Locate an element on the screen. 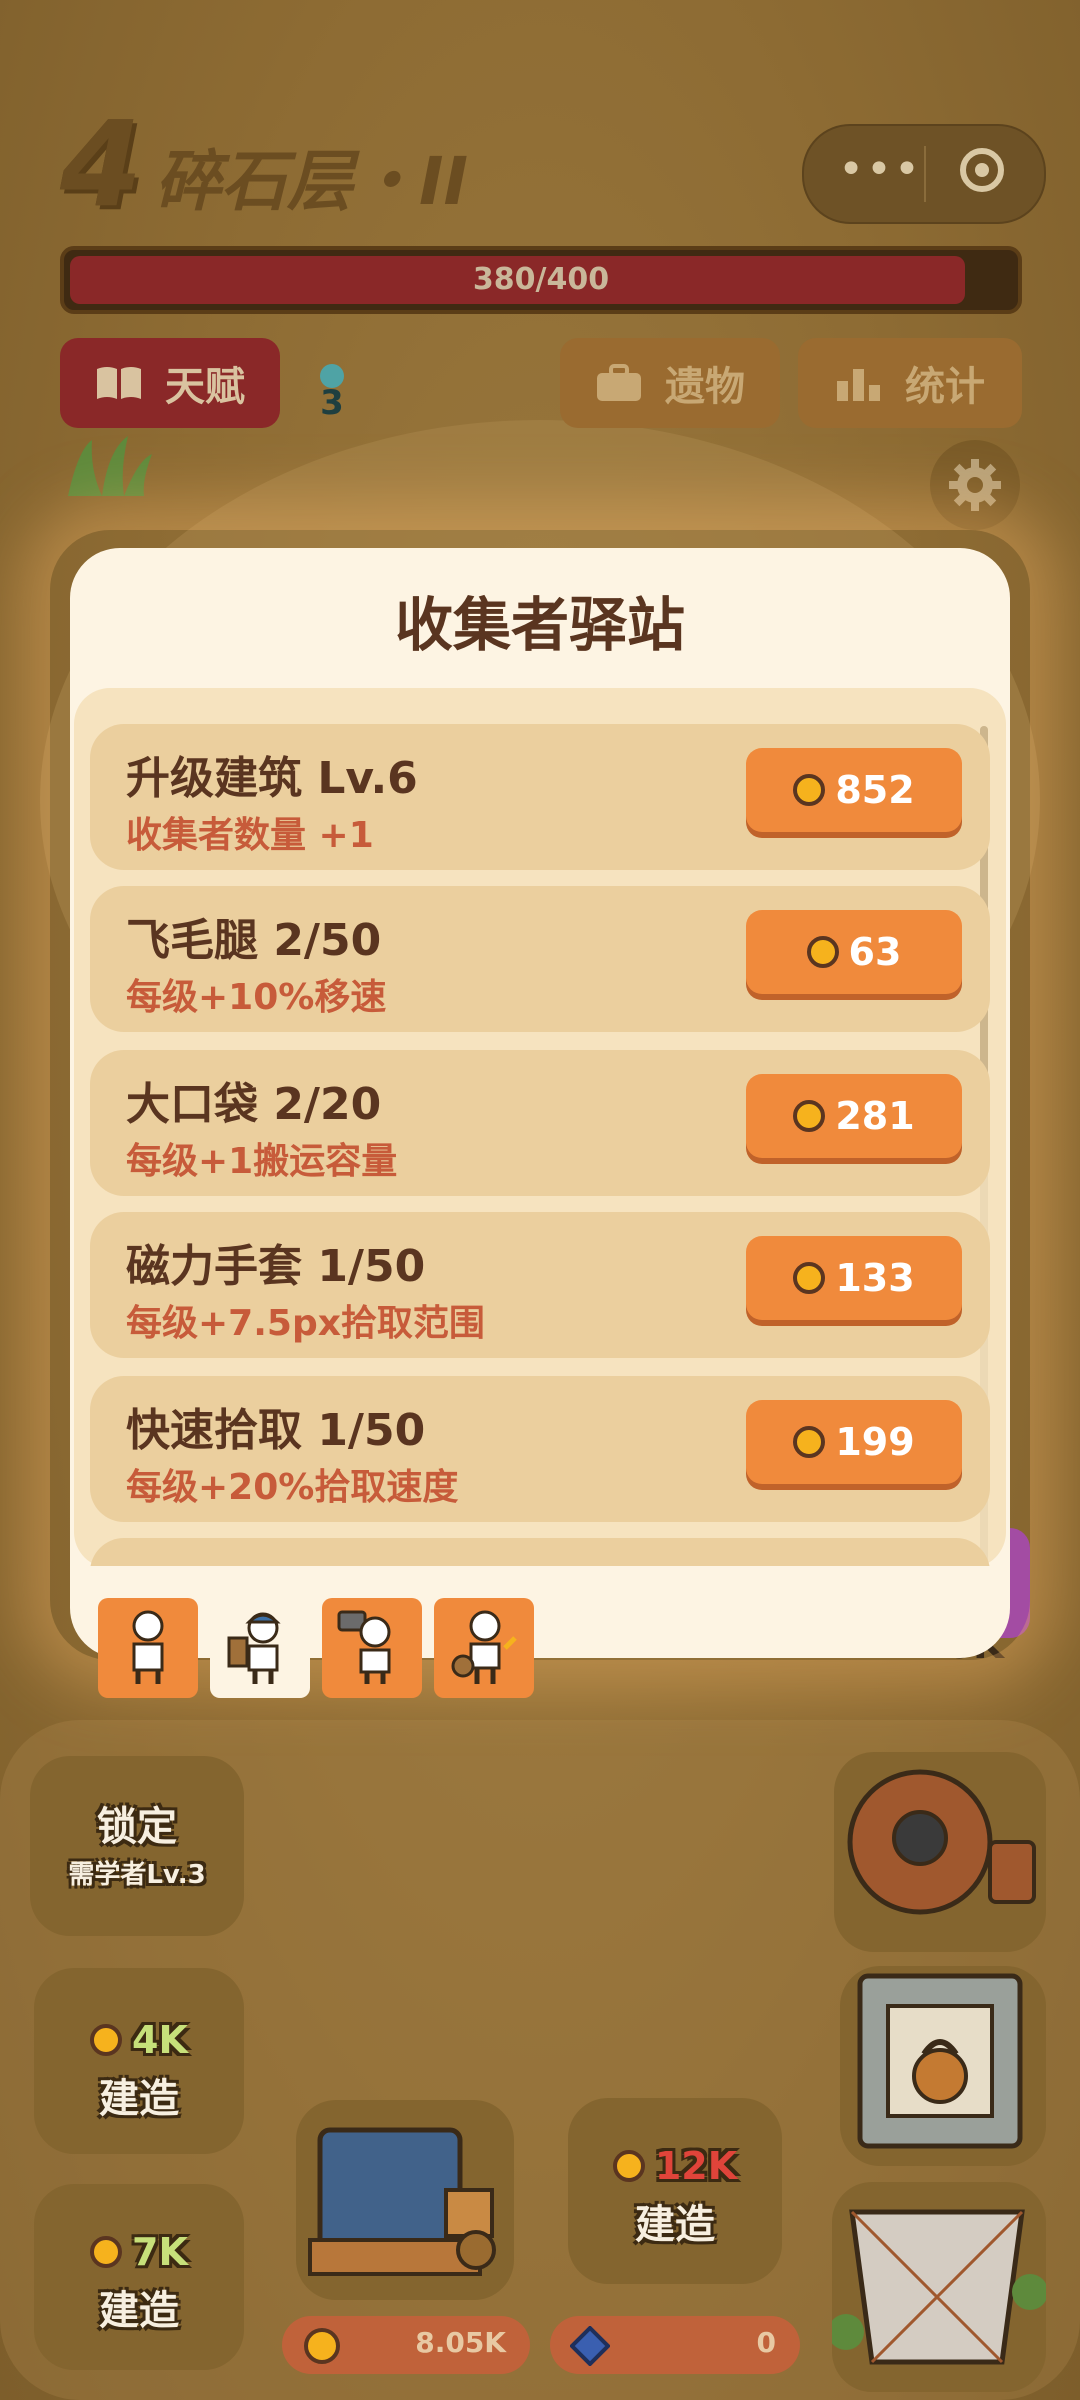  bar-chart-icon is located at coordinates (859, 383).